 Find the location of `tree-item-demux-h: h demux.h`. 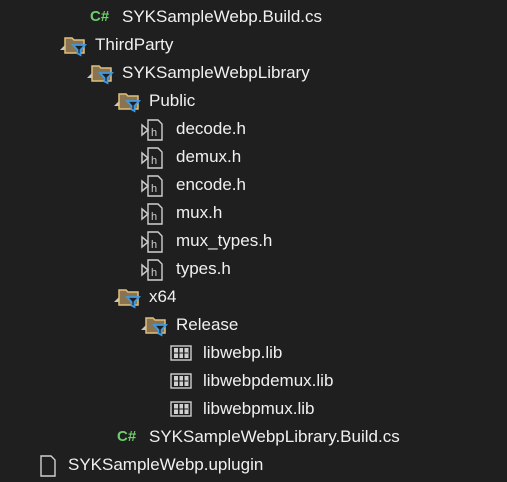

tree-item-demux-h: h demux.h is located at coordinates (253, 157).